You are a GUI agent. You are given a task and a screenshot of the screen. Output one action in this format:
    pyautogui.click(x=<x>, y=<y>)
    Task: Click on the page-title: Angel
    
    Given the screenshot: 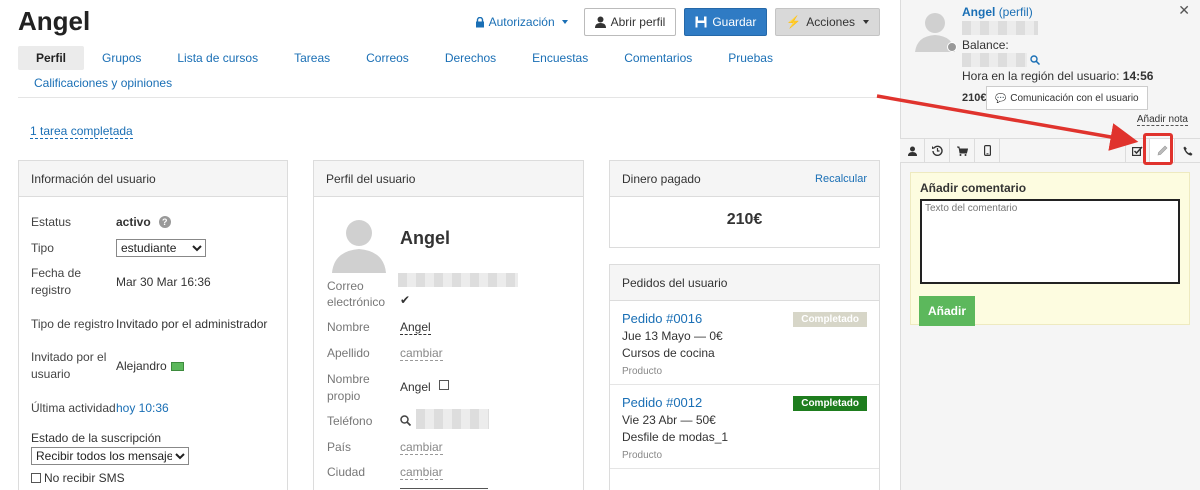 What is the action you would take?
    pyautogui.click(x=54, y=21)
    